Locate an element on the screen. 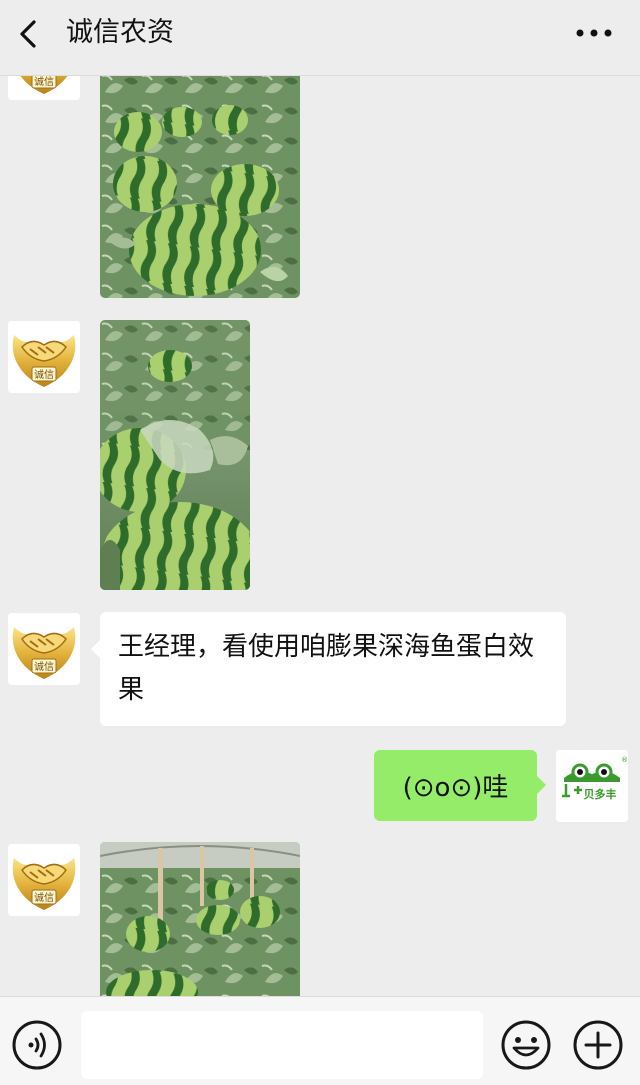 Image resolution: width=640 pixels, height=1085 pixels. svg-text: 贝多丰 is located at coordinates (600, 794).